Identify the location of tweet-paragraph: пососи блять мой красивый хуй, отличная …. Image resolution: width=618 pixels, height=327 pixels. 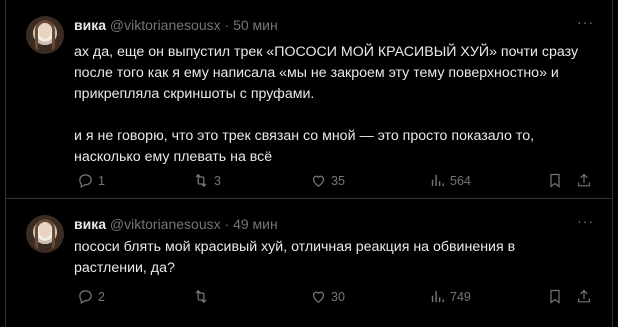
(295, 257).